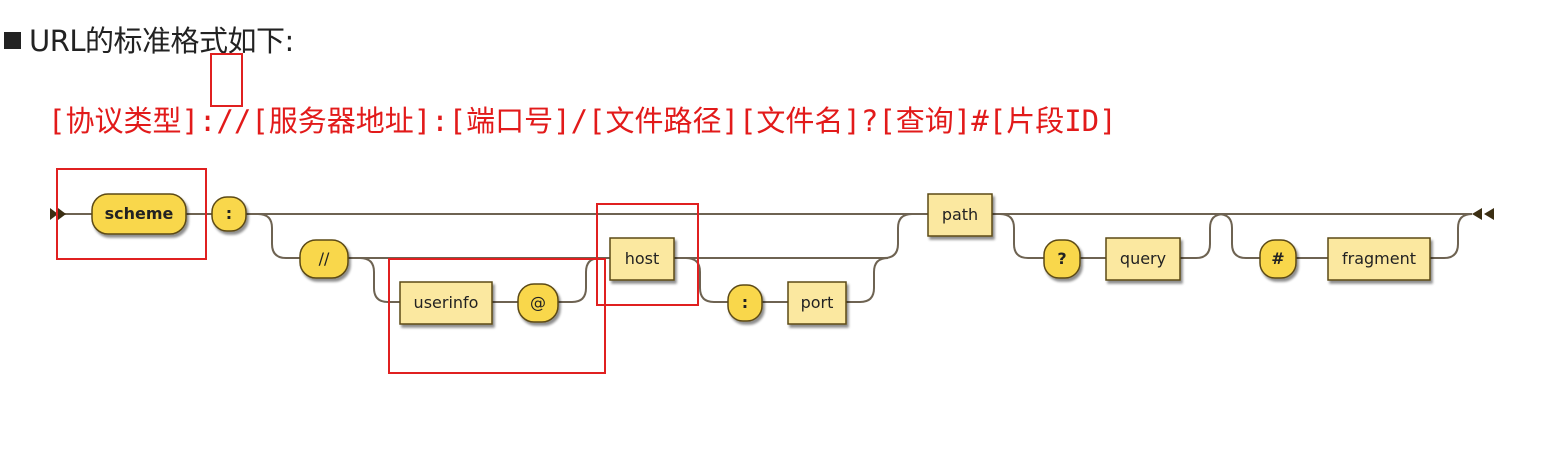  I want to click on scheme-label: scheme, so click(139, 213).